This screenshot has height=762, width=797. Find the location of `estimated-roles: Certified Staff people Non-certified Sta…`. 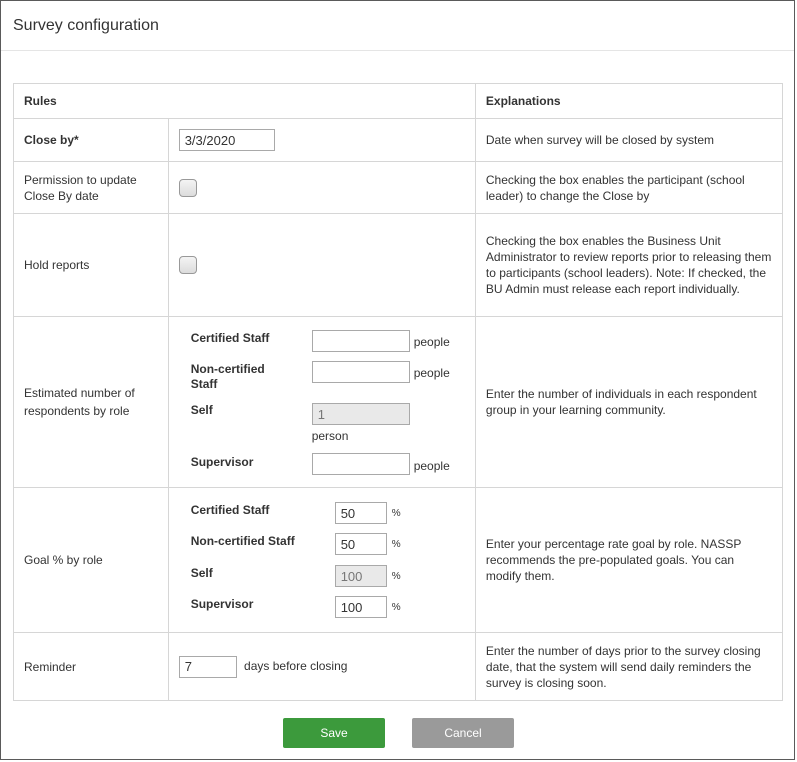

estimated-roles: Certified Staff people Non-certified Sta… is located at coordinates (322, 402).